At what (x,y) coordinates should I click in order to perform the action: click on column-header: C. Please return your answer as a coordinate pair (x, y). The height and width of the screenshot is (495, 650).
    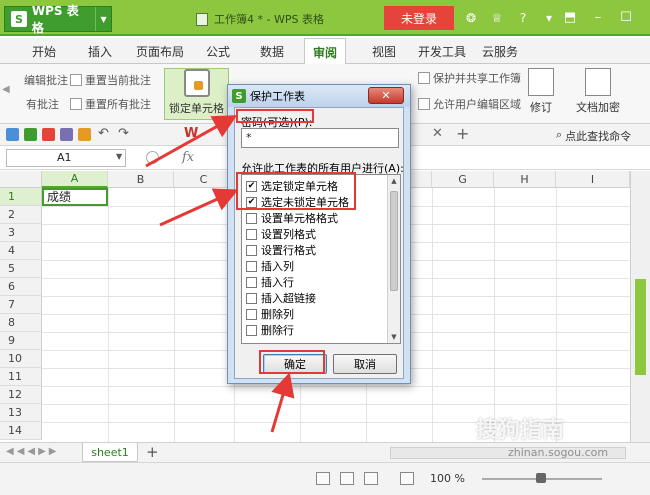
    Looking at the image, I should click on (204, 179).